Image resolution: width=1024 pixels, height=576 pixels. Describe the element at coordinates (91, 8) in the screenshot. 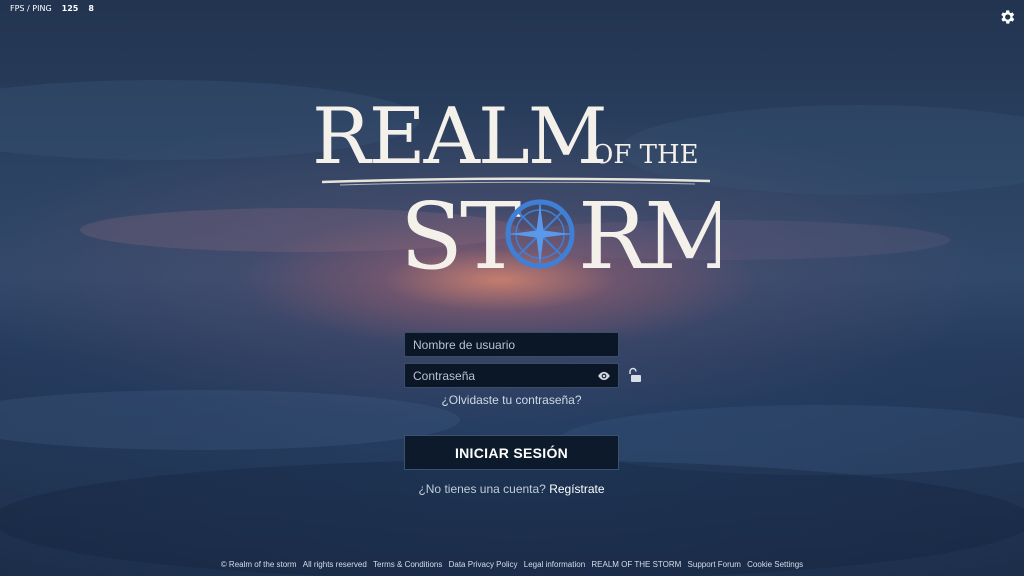

I see `ping-value: 8` at that location.